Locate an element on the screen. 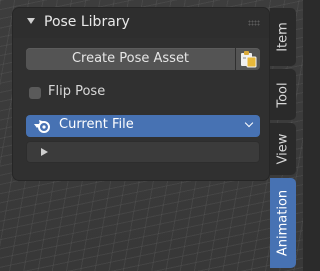  paste-pose-button is located at coordinates (248, 59).